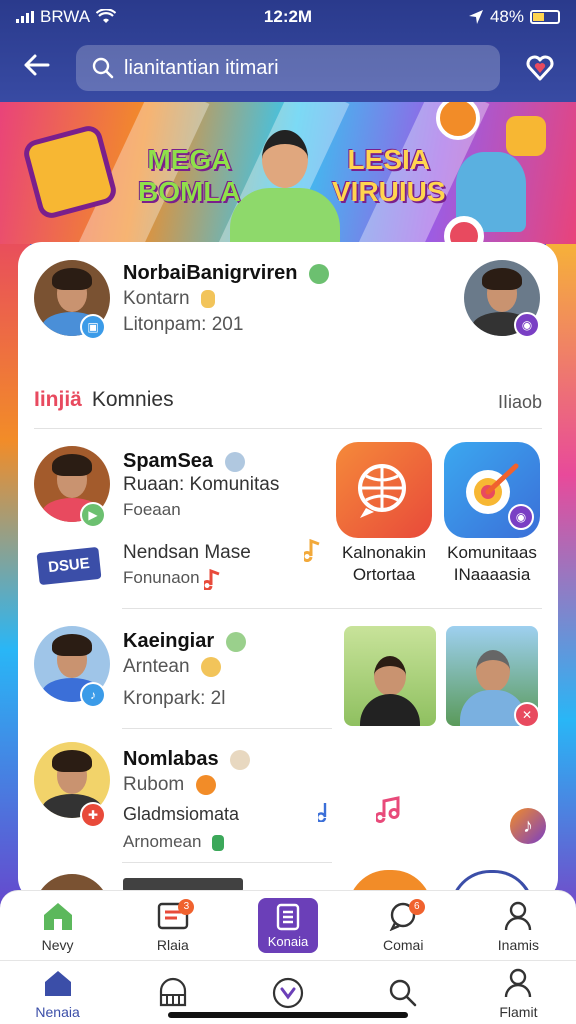 This screenshot has width=576, height=1024. Describe the element at coordinates (506, 16) in the screenshot. I see `battery-percent: 48%` at that location.